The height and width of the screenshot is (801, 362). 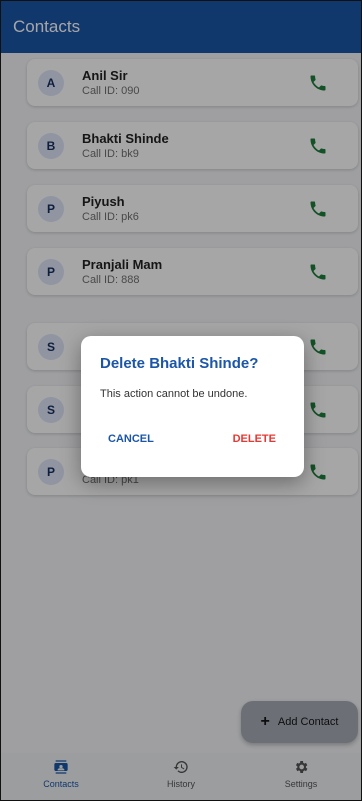 I want to click on delete-button: DELETE, so click(x=254, y=439).